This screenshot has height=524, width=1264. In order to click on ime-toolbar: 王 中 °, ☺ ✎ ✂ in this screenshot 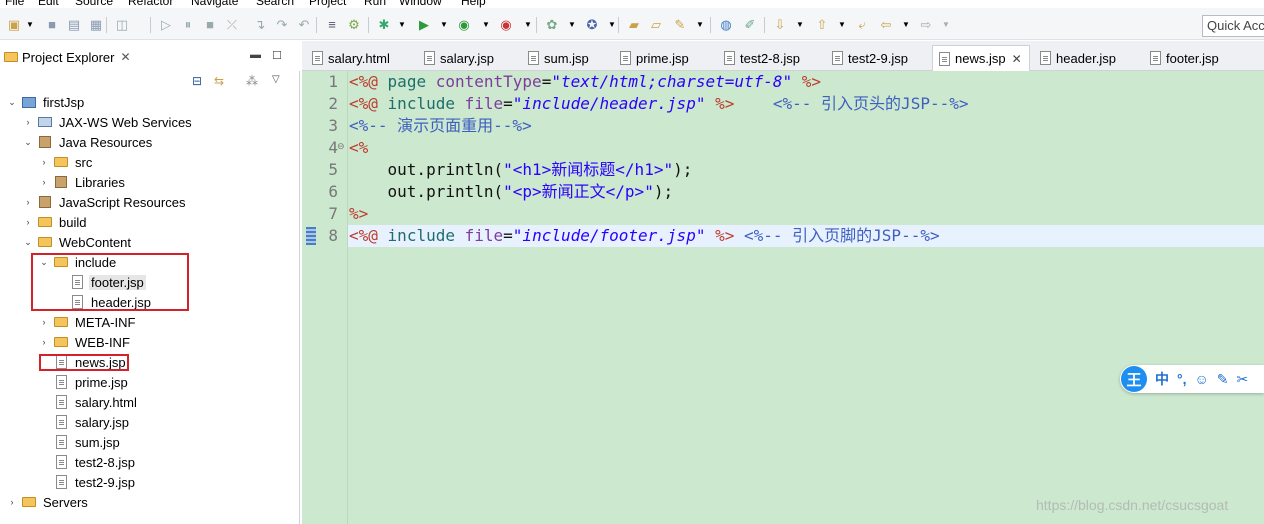, I will do `click(1192, 379)`.